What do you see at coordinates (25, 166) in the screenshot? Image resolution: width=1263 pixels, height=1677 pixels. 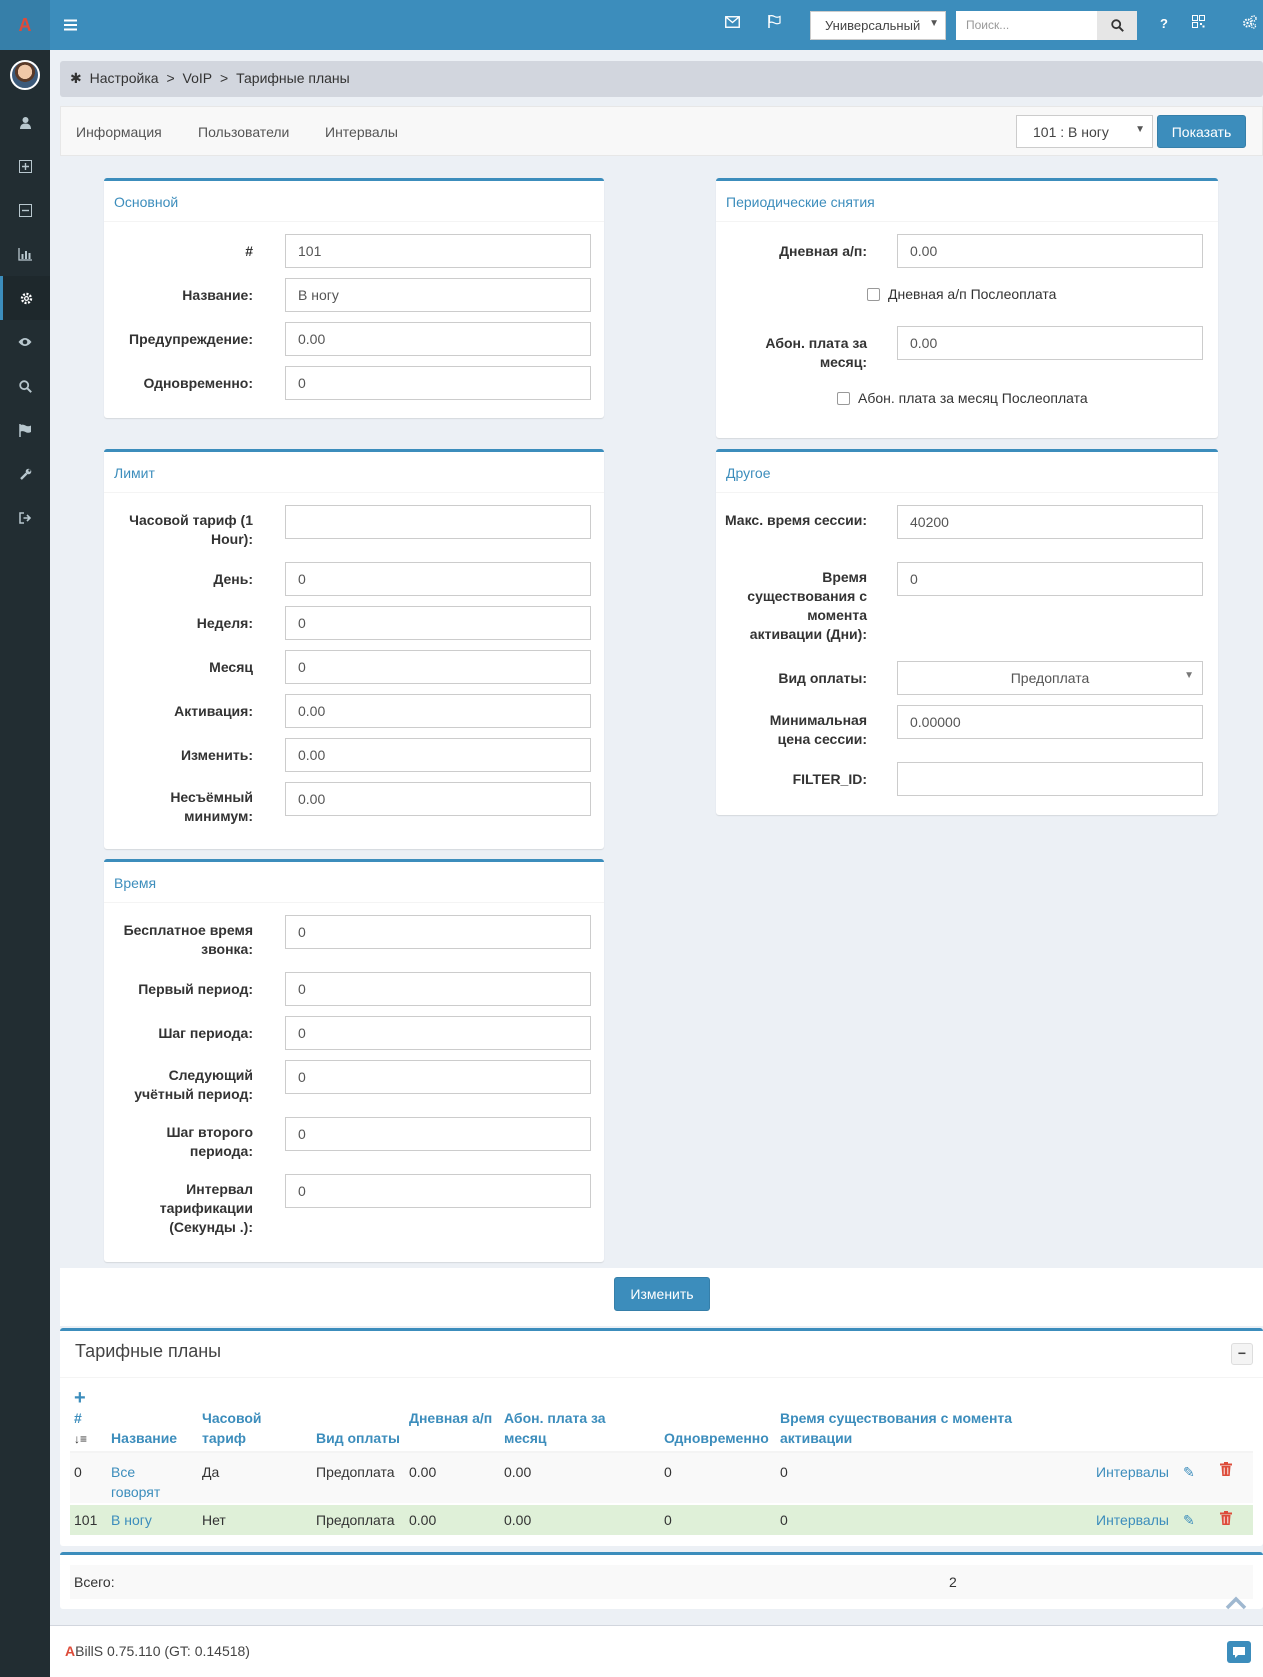 I see `plus-square-icon` at bounding box center [25, 166].